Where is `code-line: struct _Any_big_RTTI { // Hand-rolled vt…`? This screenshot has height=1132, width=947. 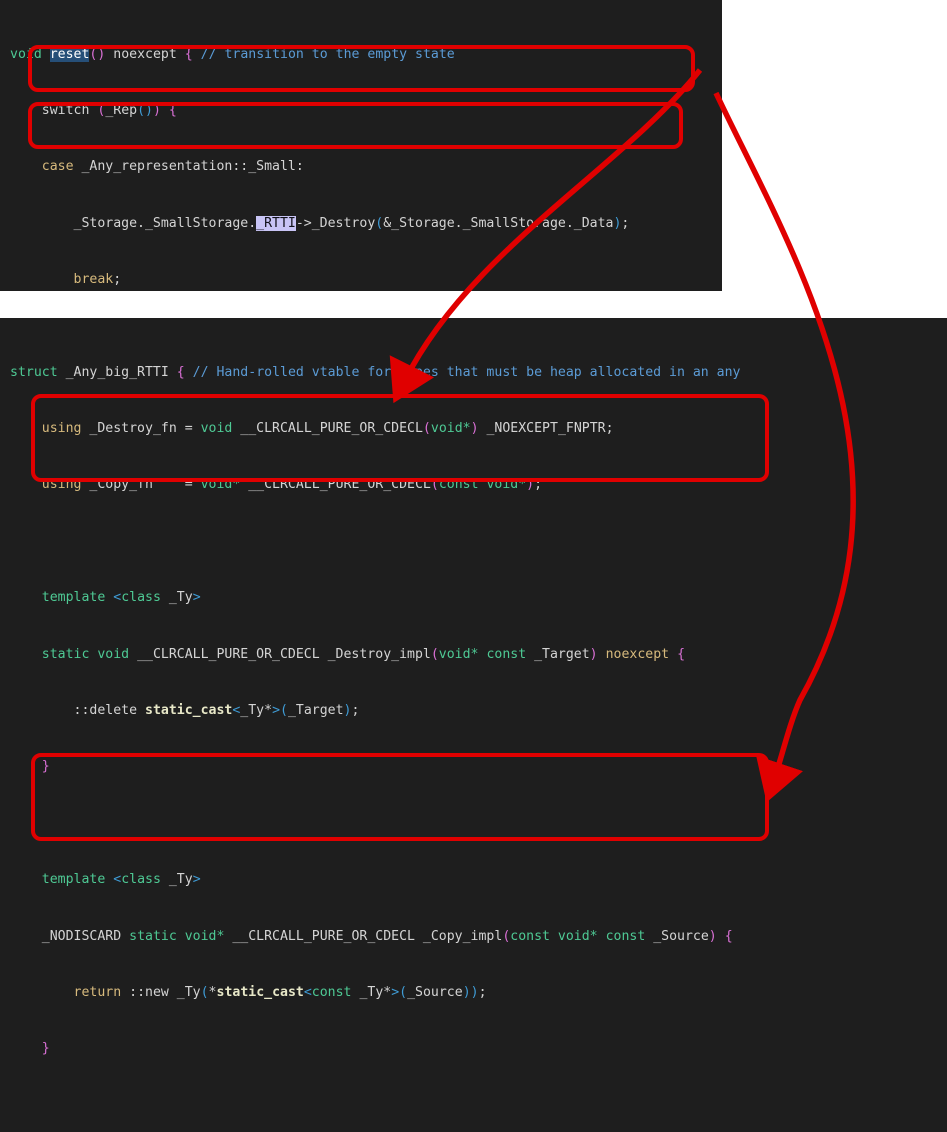 code-line: struct _Any_big_RTTI { // Hand-rolled vt… is located at coordinates (375, 372).